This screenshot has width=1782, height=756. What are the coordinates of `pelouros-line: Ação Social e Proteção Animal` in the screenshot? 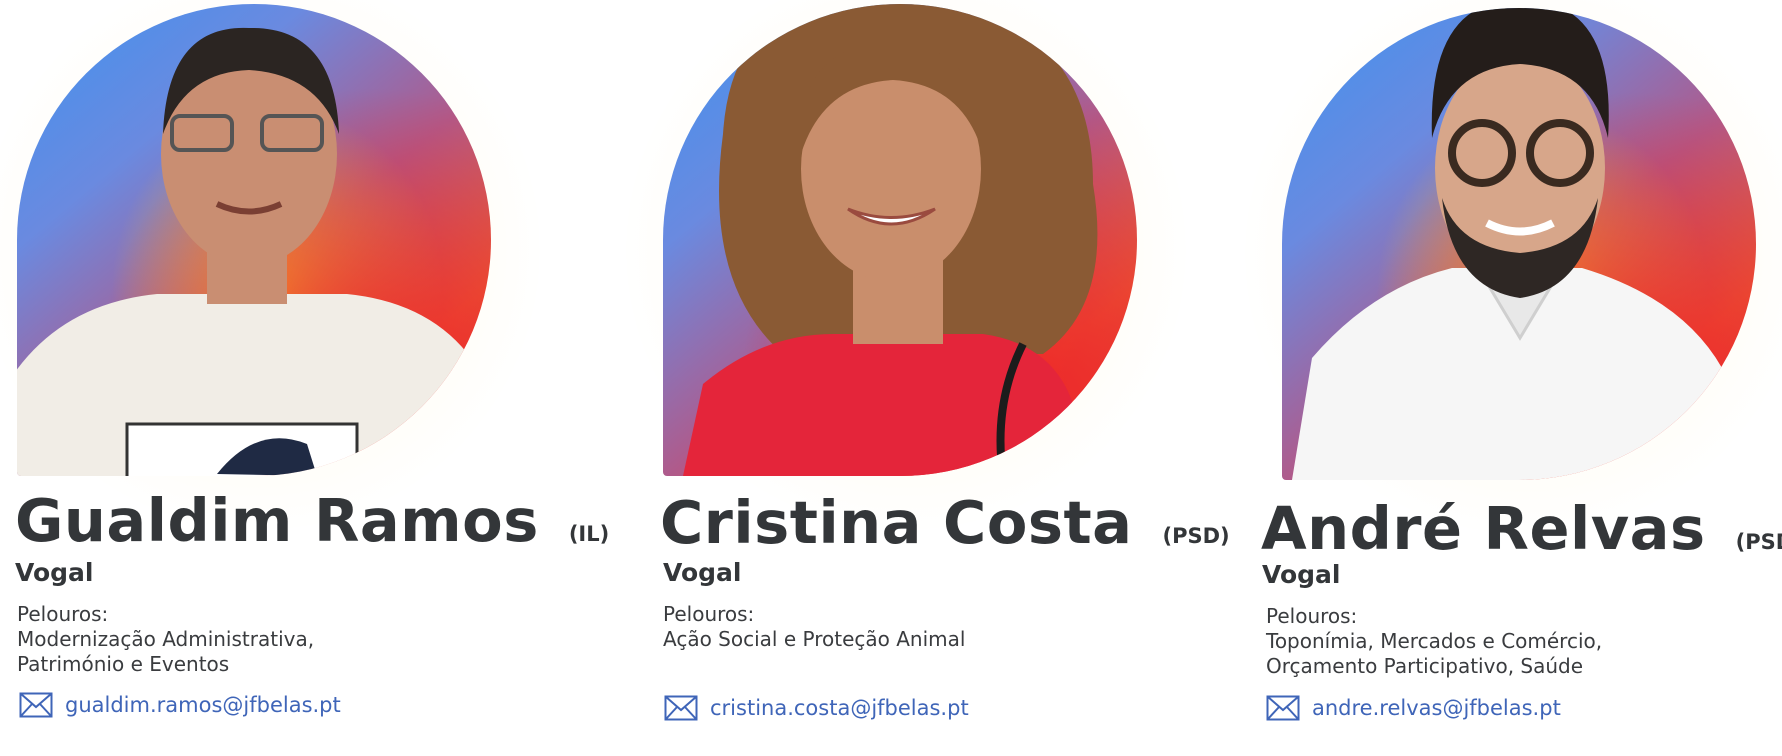 It's located at (814, 639).